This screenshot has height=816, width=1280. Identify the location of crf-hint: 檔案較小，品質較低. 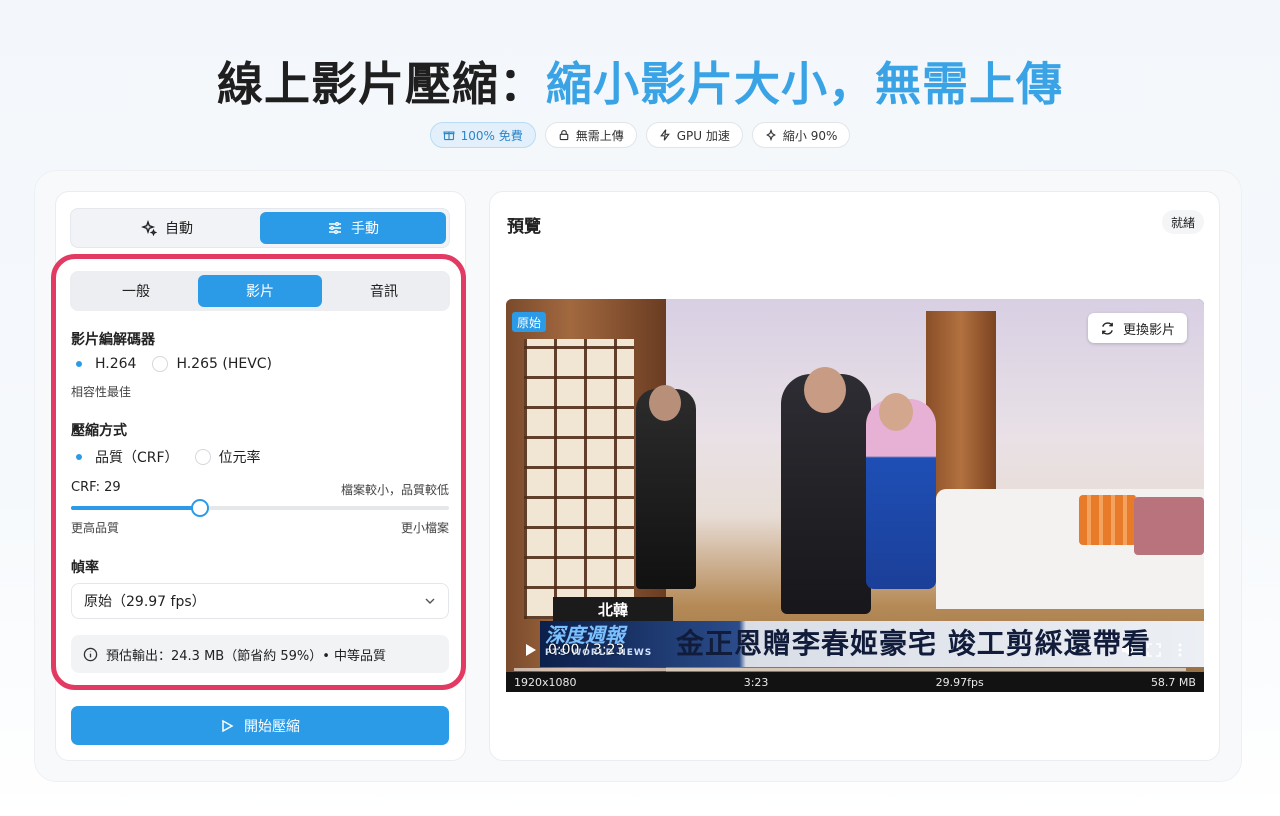
(394, 490).